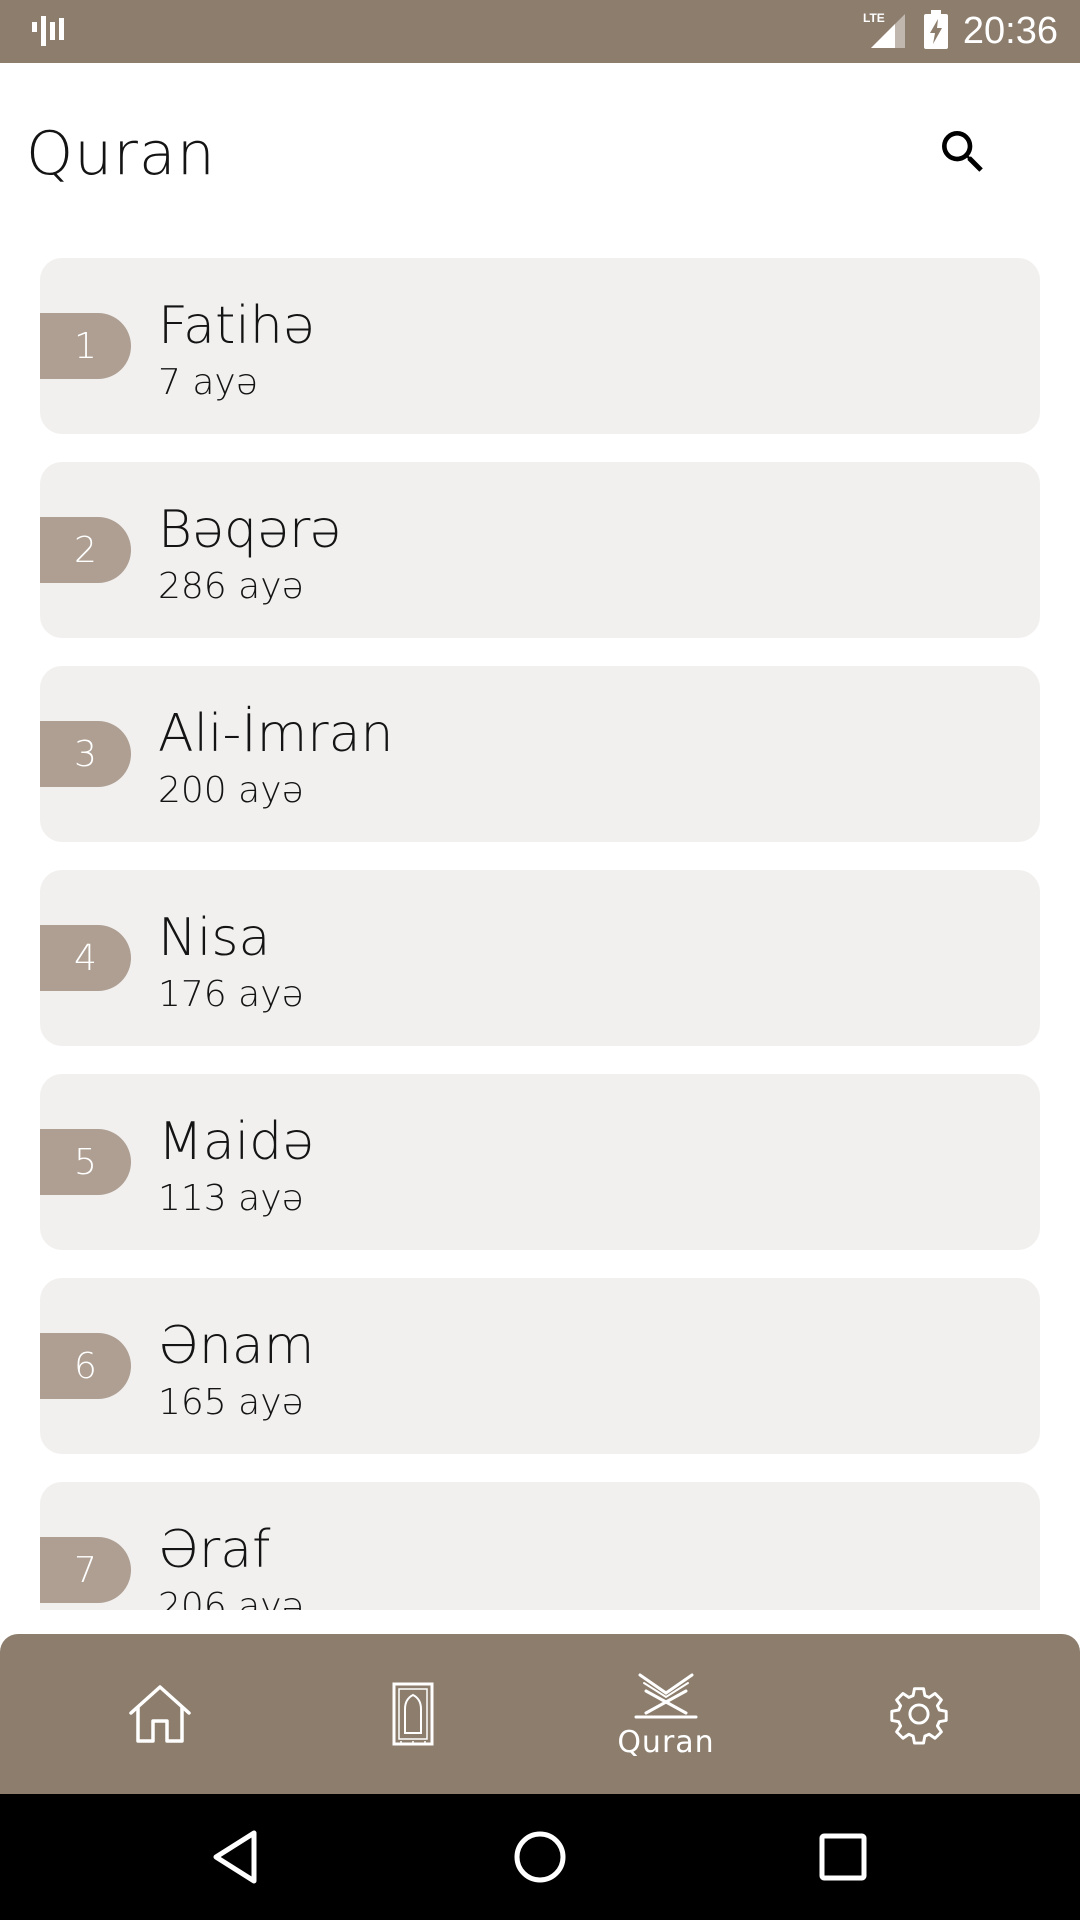 The height and width of the screenshot is (1920, 1080). What do you see at coordinates (540, 1366) in the screenshot?
I see `surah-card-6: 6 Ənam 165 ayə` at bounding box center [540, 1366].